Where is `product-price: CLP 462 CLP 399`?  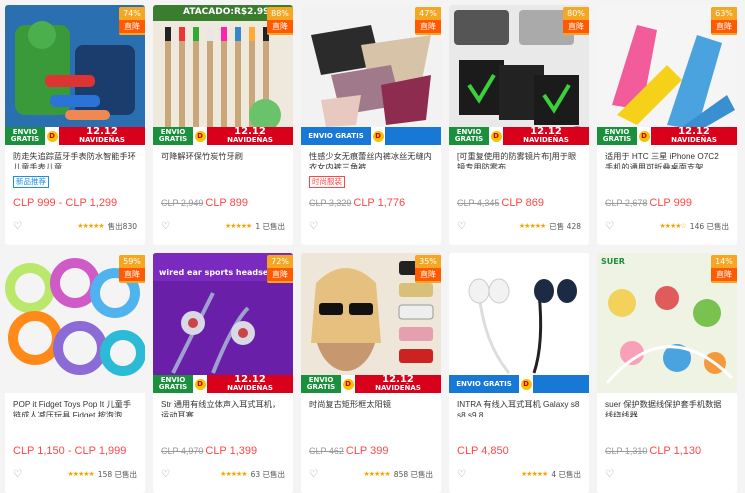
product-price: CLP 462 CLP 399 is located at coordinates (349, 451).